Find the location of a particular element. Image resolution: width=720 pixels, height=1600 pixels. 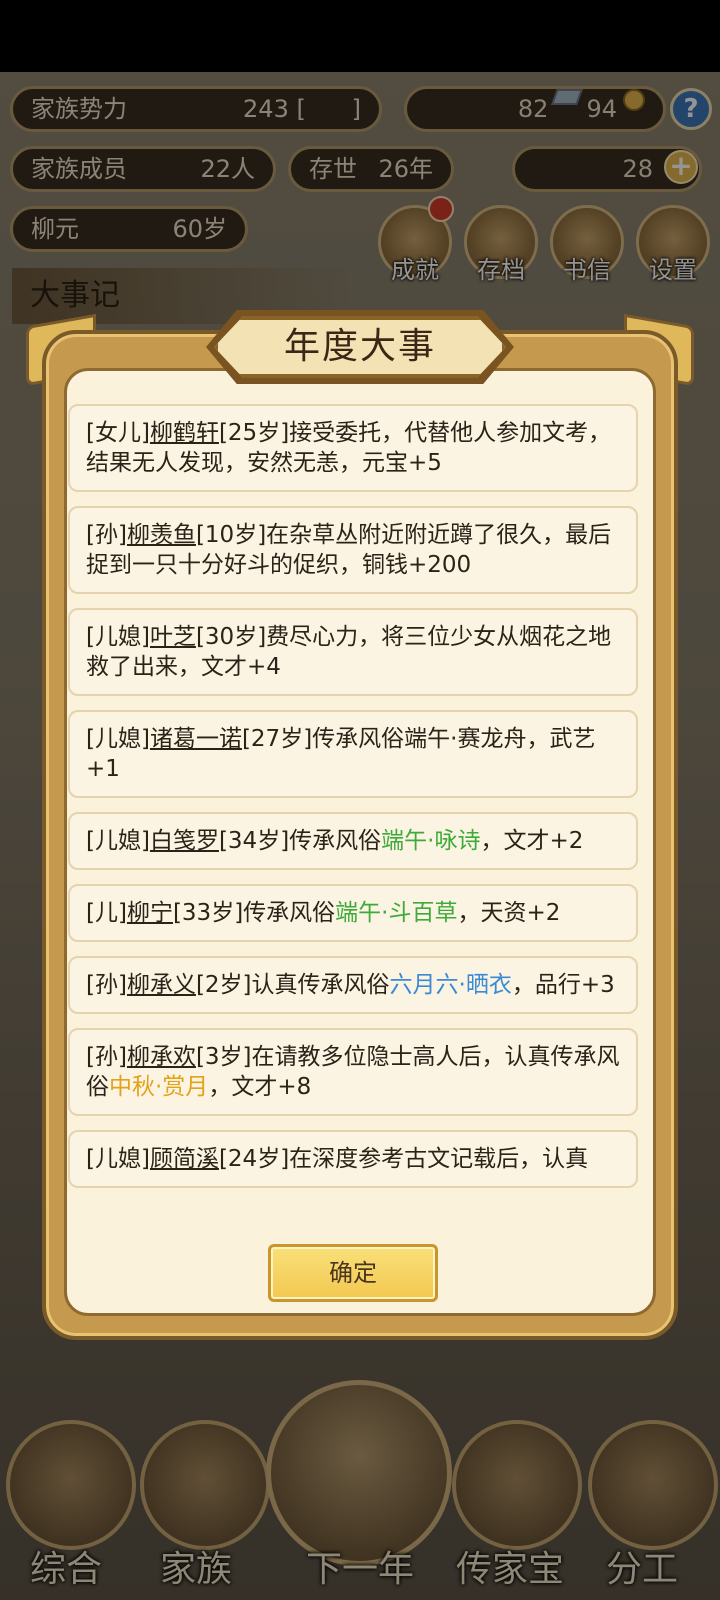

event-person-link: 柳鹤轩 is located at coordinates (184, 433).